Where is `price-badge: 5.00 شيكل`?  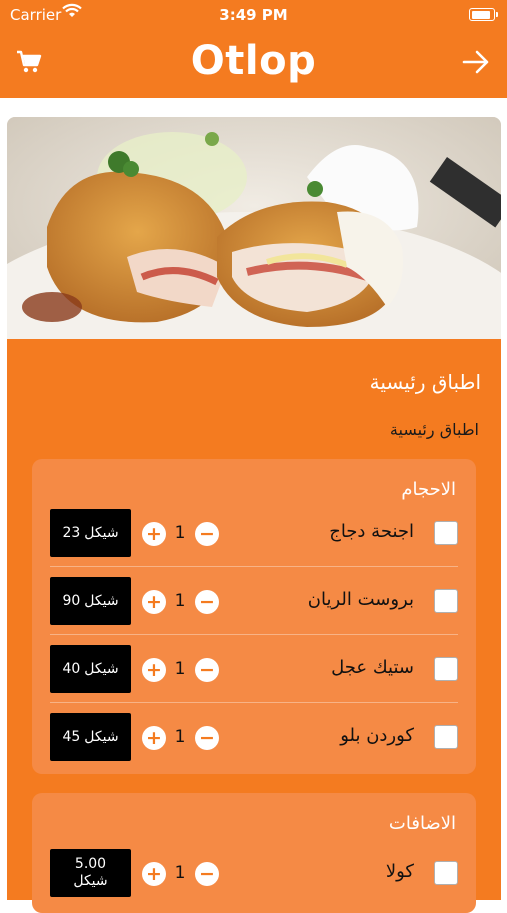
price-badge: 5.00 شيكل is located at coordinates (90, 873).